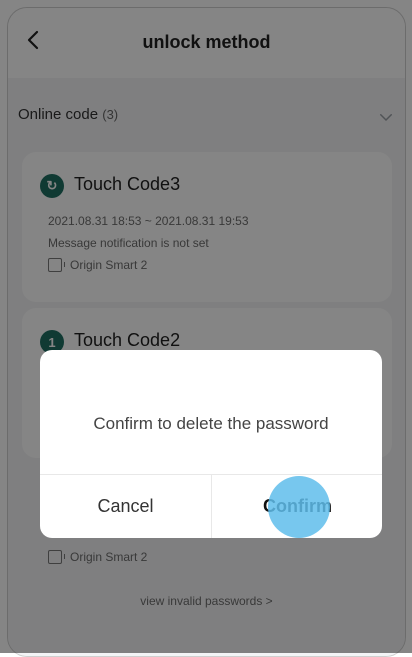 Image resolution: width=412 pixels, height=657 pixels. I want to click on touch-indicator, so click(299, 507).